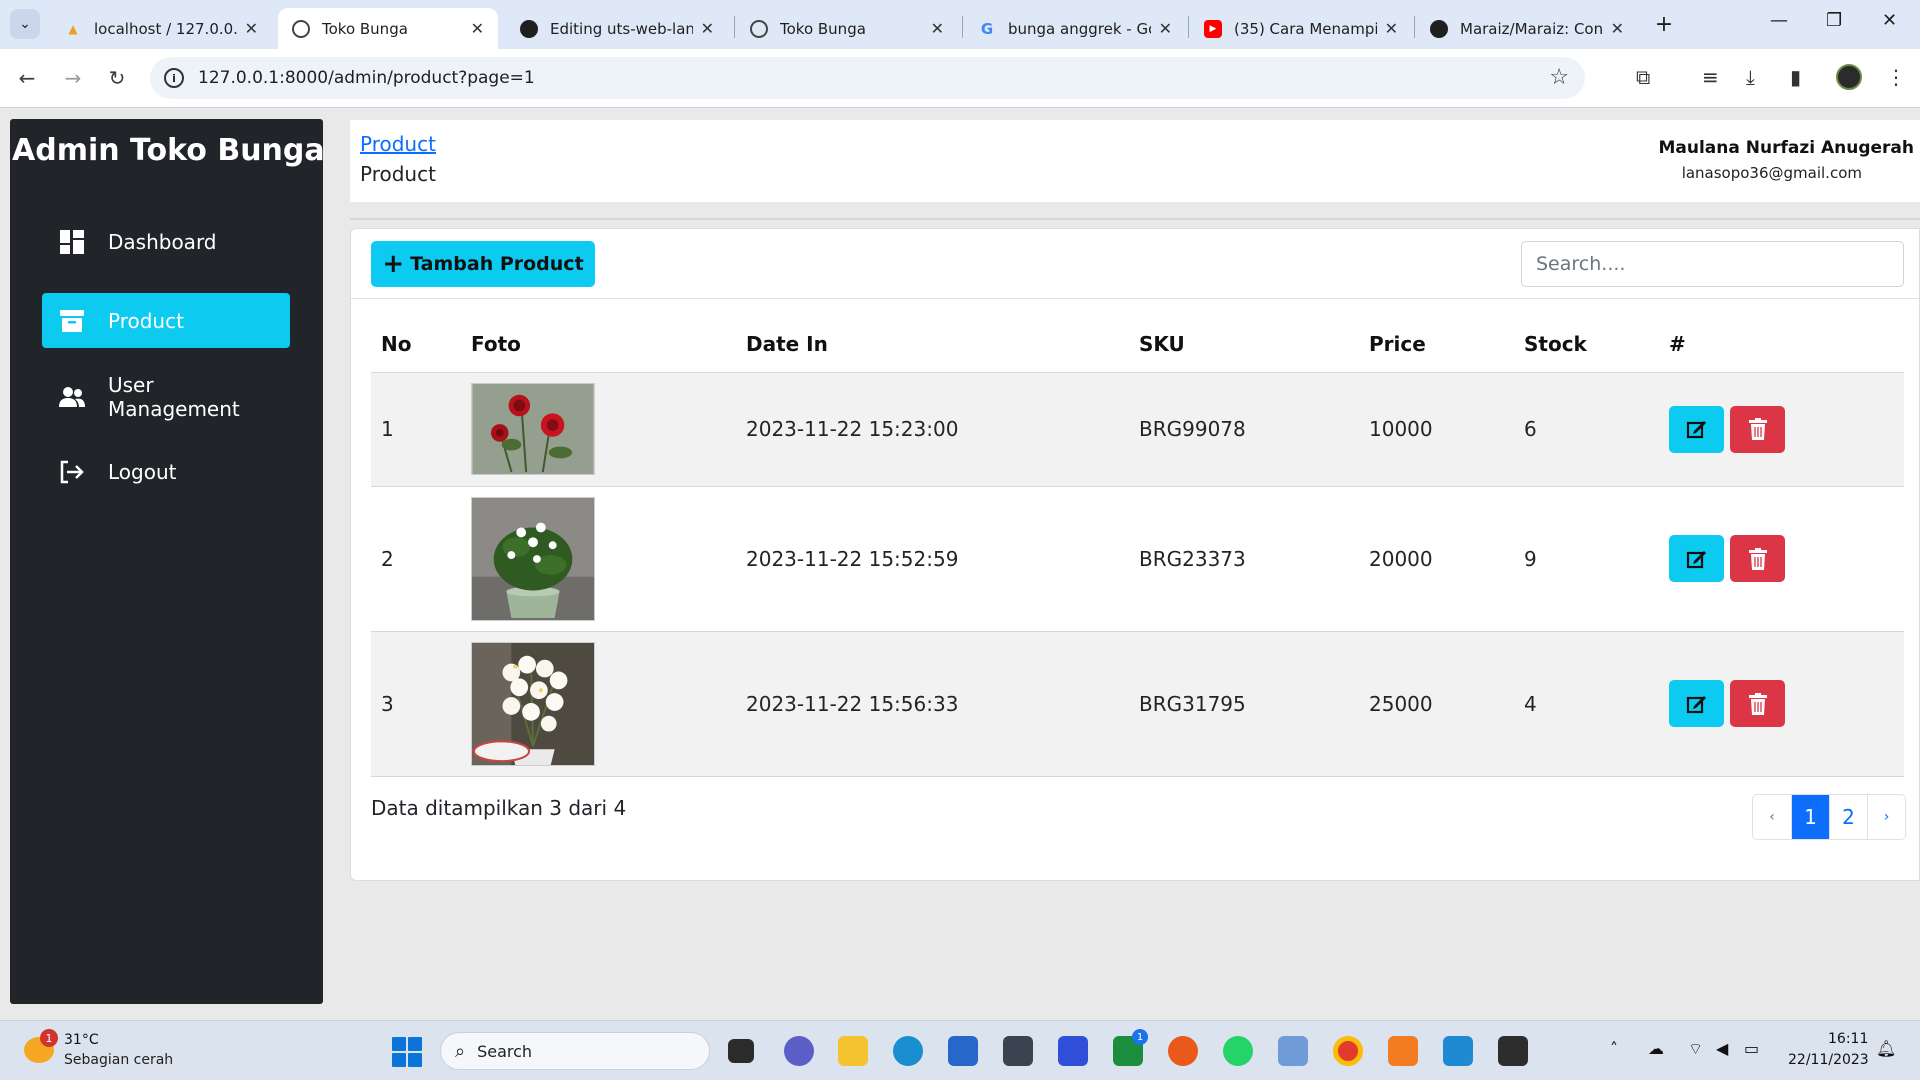 This screenshot has height=1080, width=1920. Describe the element at coordinates (388, 28) in the screenshot. I see `browser-tab-active: Toko Bunga ✕` at that location.